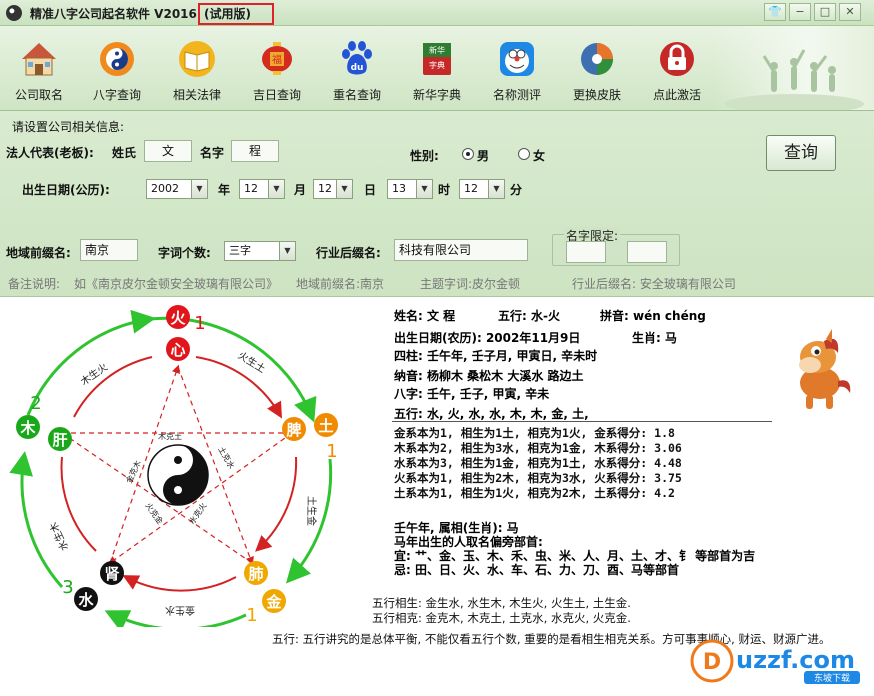 Image resolution: width=874 pixels, height=696 pixels. I want to click on score-earth: 土系本为1, 相生为1火, 相克为2木, 土系得分: 4.2, so click(534, 493).